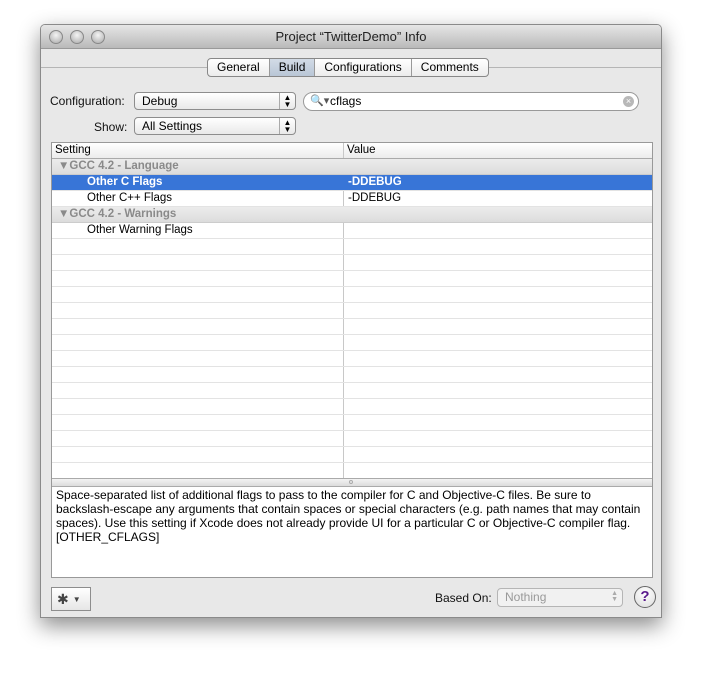 The width and height of the screenshot is (702, 673). What do you see at coordinates (98, 37) in the screenshot?
I see `zoom-button` at bounding box center [98, 37].